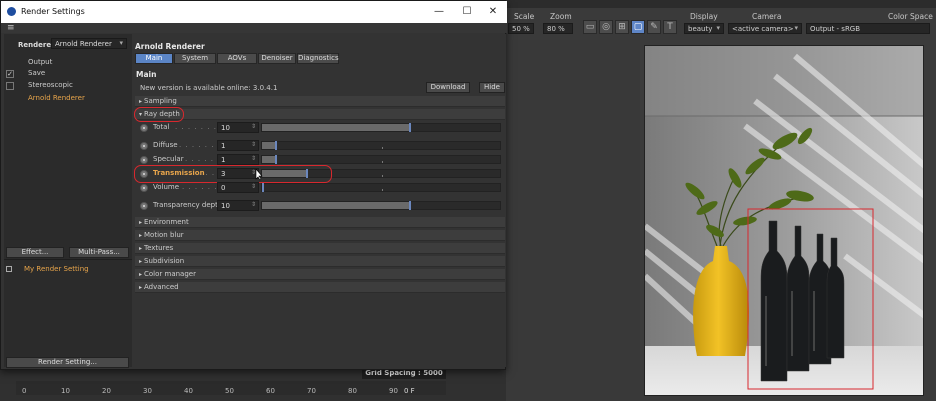 The image size is (936, 401). Describe the element at coordinates (352, 391) in the screenshot. I see `ruler-tick: 80` at that location.